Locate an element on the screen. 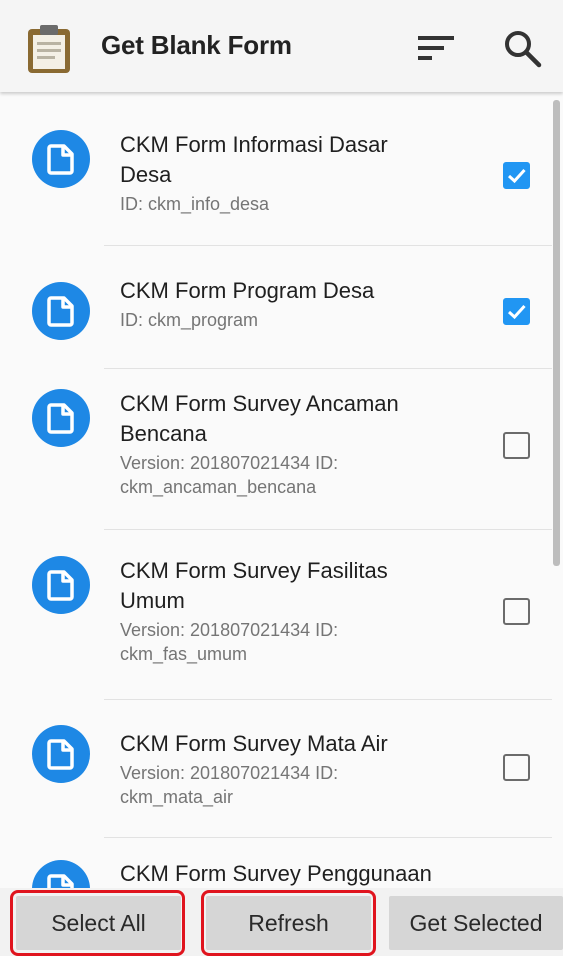 This screenshot has height=956, width=563. form-title: Bencana is located at coordinates (163, 433).